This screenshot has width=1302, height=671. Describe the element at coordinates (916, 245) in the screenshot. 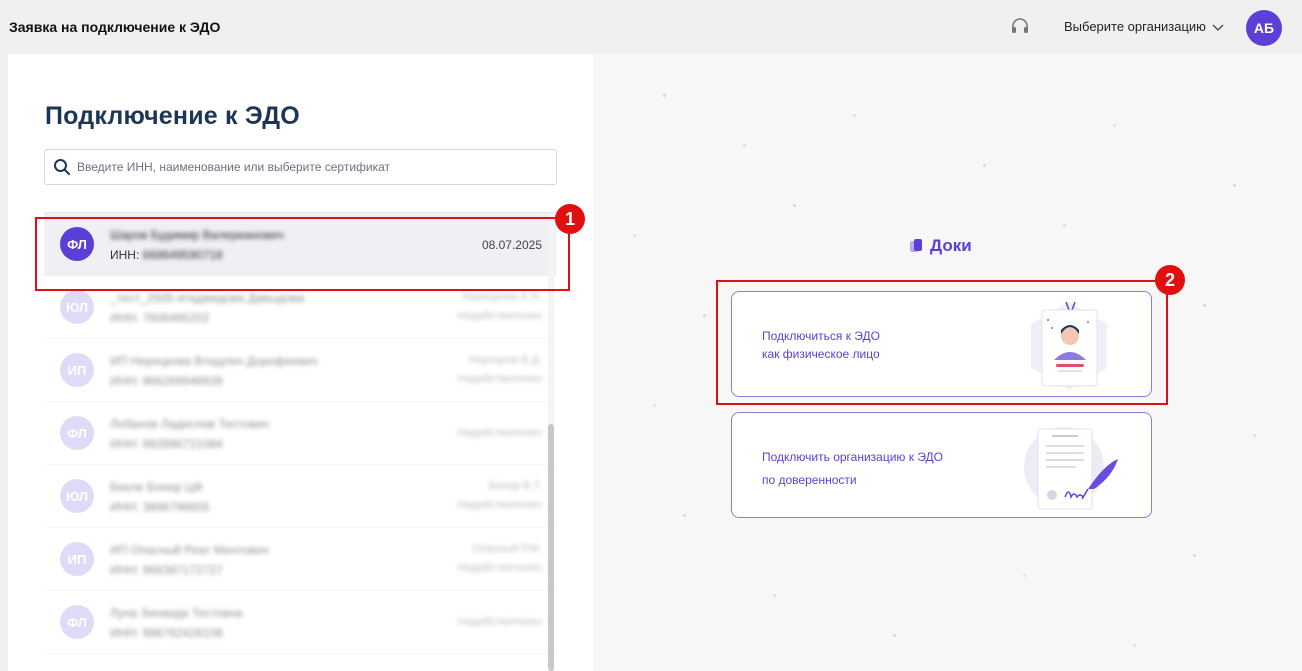

I see `doki-logo-icon` at that location.